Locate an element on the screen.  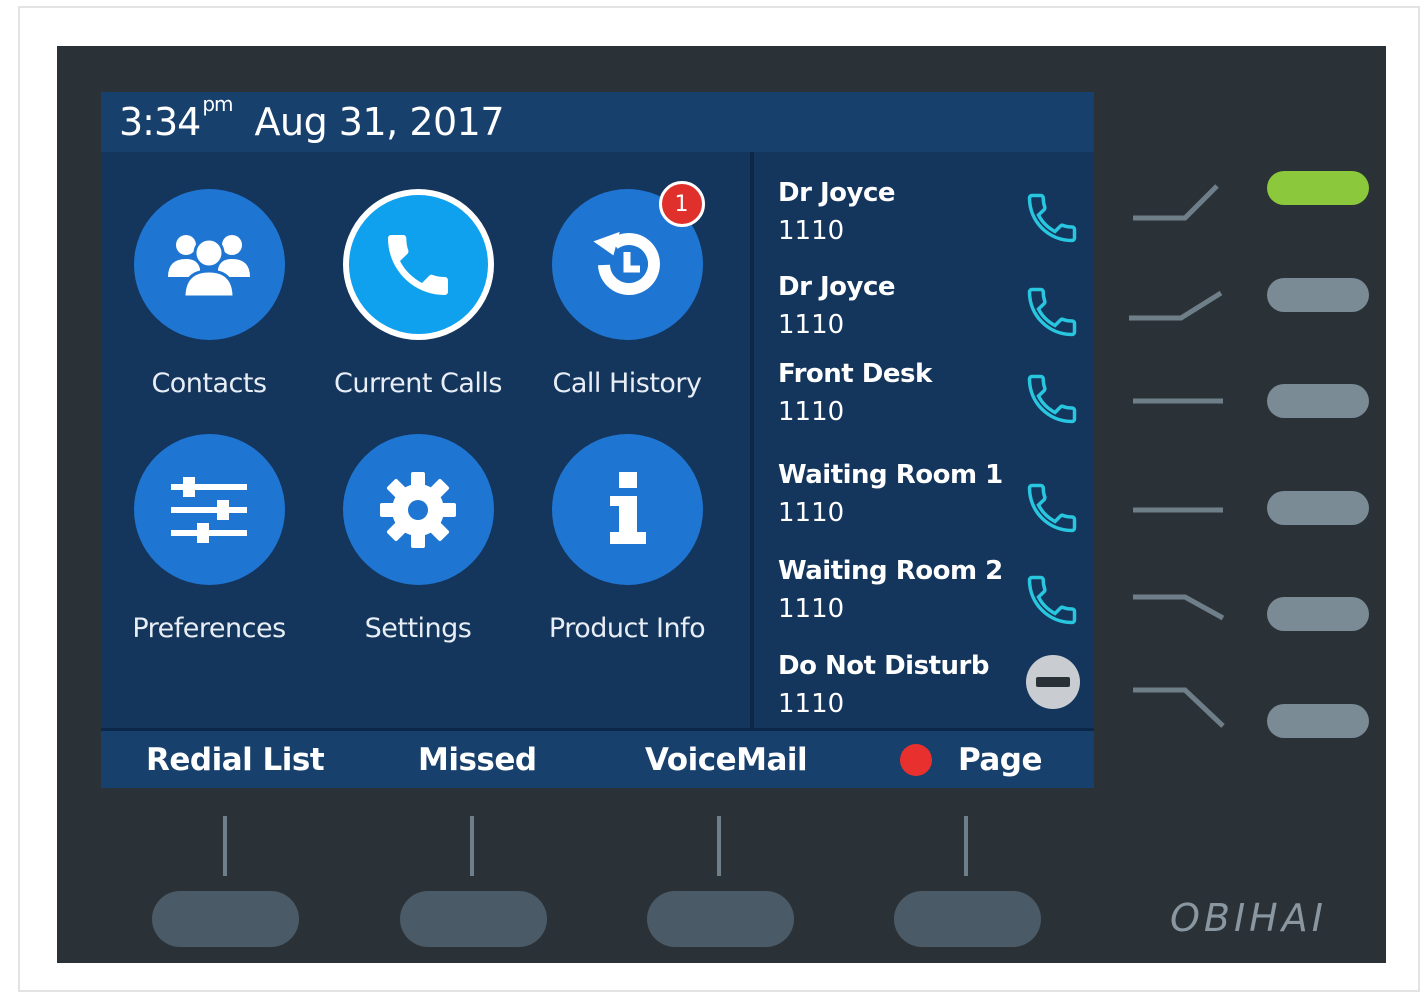
app-preferences-tile is located at coordinates (209, 509).